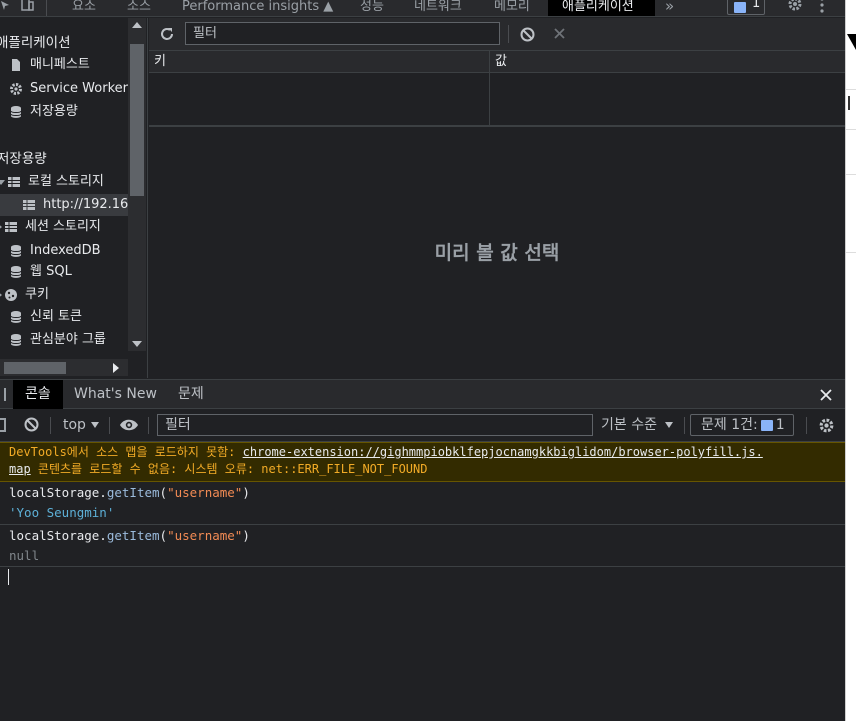 The image size is (856, 721). What do you see at coordinates (63, 226) in the screenshot?
I see `sidebar-item-label: 세션 스토리지` at bounding box center [63, 226].